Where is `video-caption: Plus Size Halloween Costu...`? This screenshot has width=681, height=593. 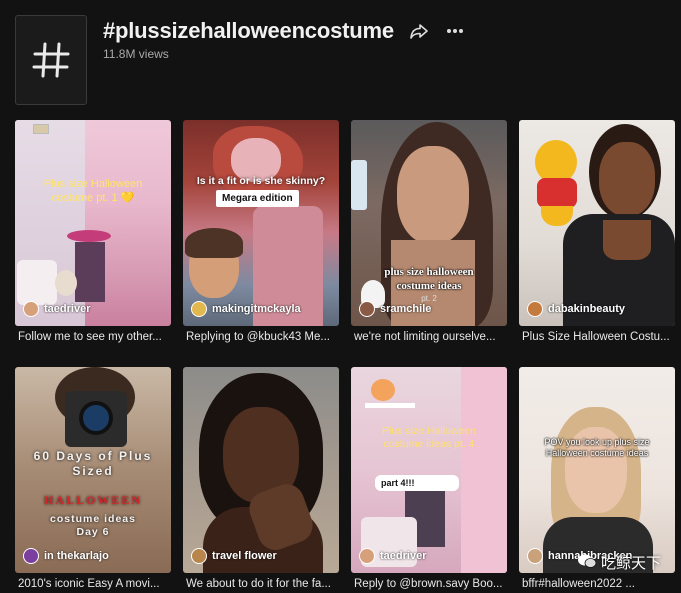 video-caption: Plus Size Halloween Costu... is located at coordinates (598, 337).